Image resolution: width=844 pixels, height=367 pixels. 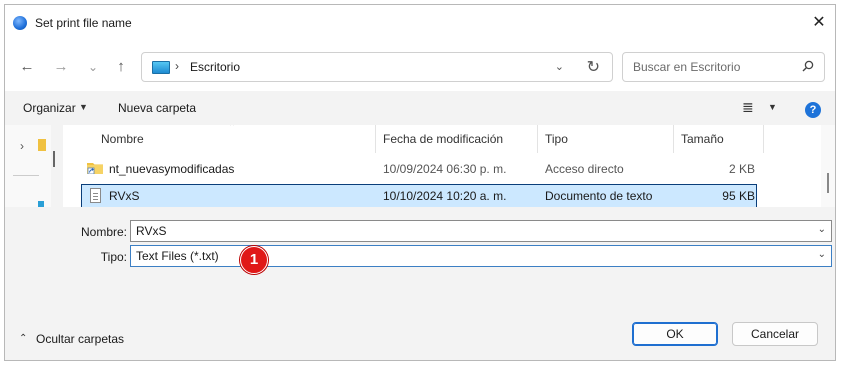 I want to click on search-box, so click(x=723, y=67).